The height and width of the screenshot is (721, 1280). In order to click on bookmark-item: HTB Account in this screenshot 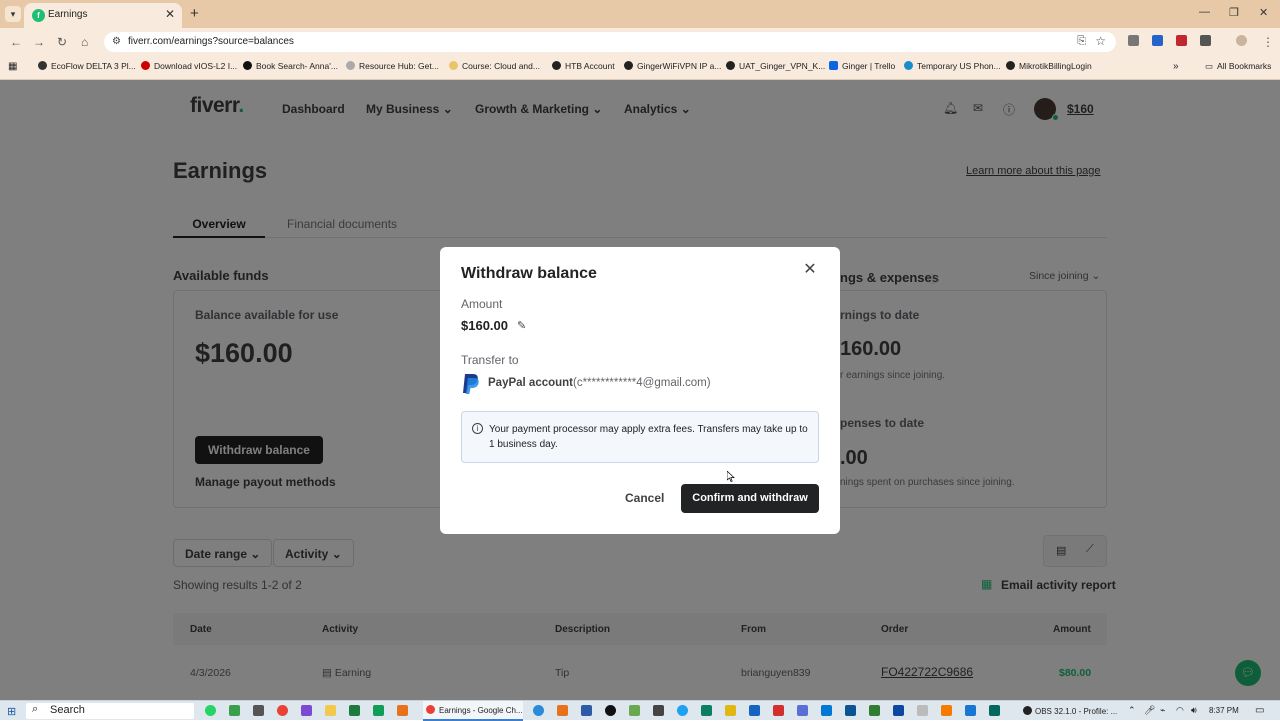, I will do `click(583, 66)`.